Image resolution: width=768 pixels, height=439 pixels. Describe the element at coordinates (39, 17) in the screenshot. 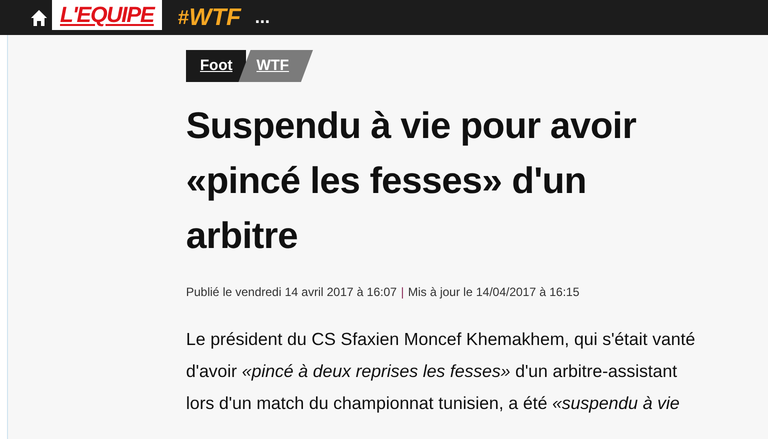

I see `home-icon` at that location.